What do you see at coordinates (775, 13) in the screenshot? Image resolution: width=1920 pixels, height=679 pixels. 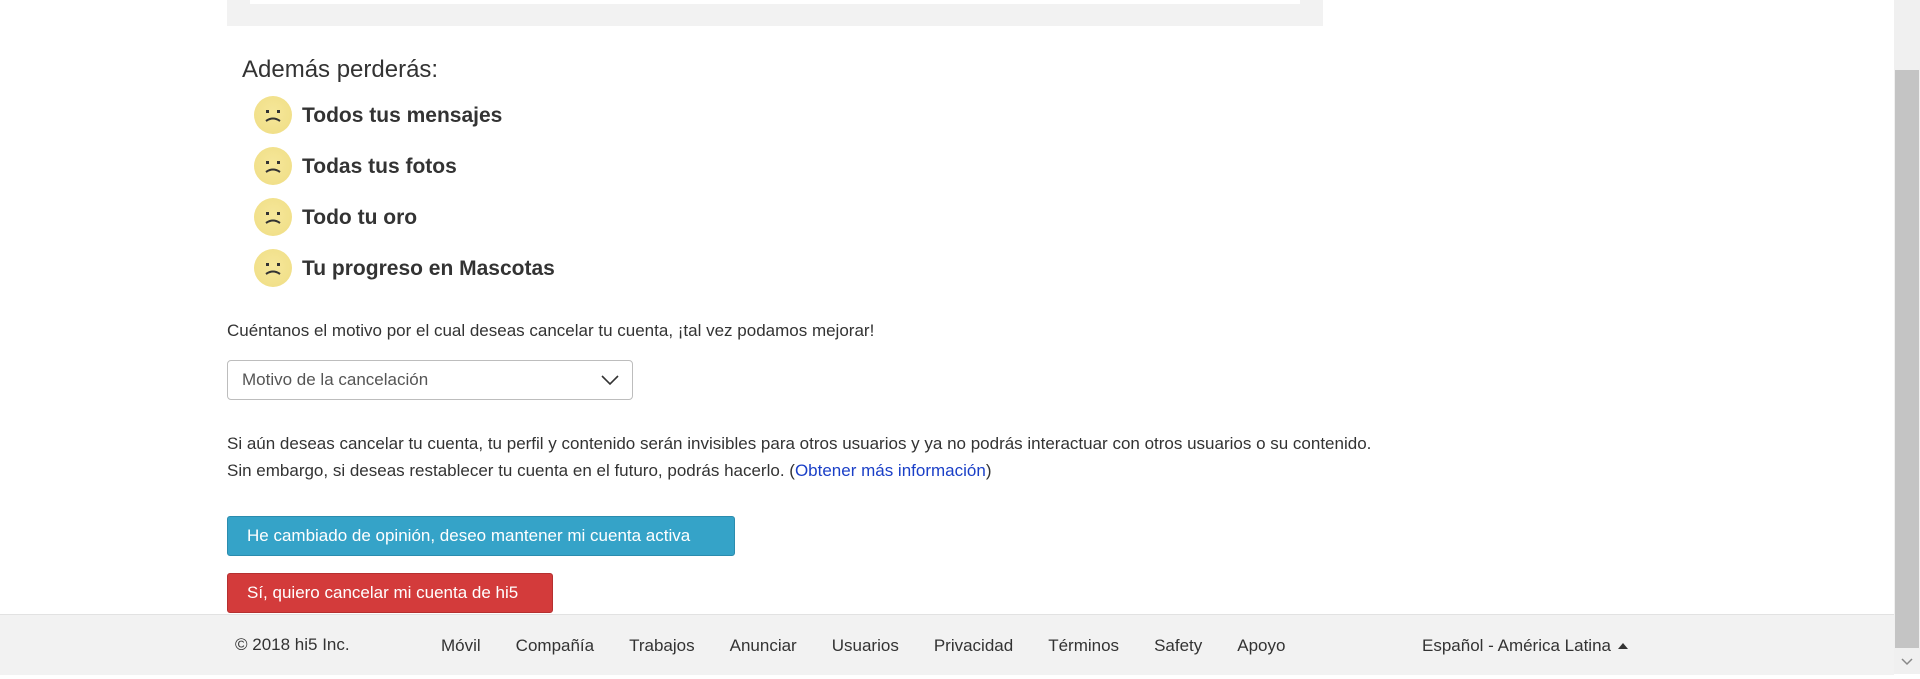 I see `previous-section-panel` at bounding box center [775, 13].